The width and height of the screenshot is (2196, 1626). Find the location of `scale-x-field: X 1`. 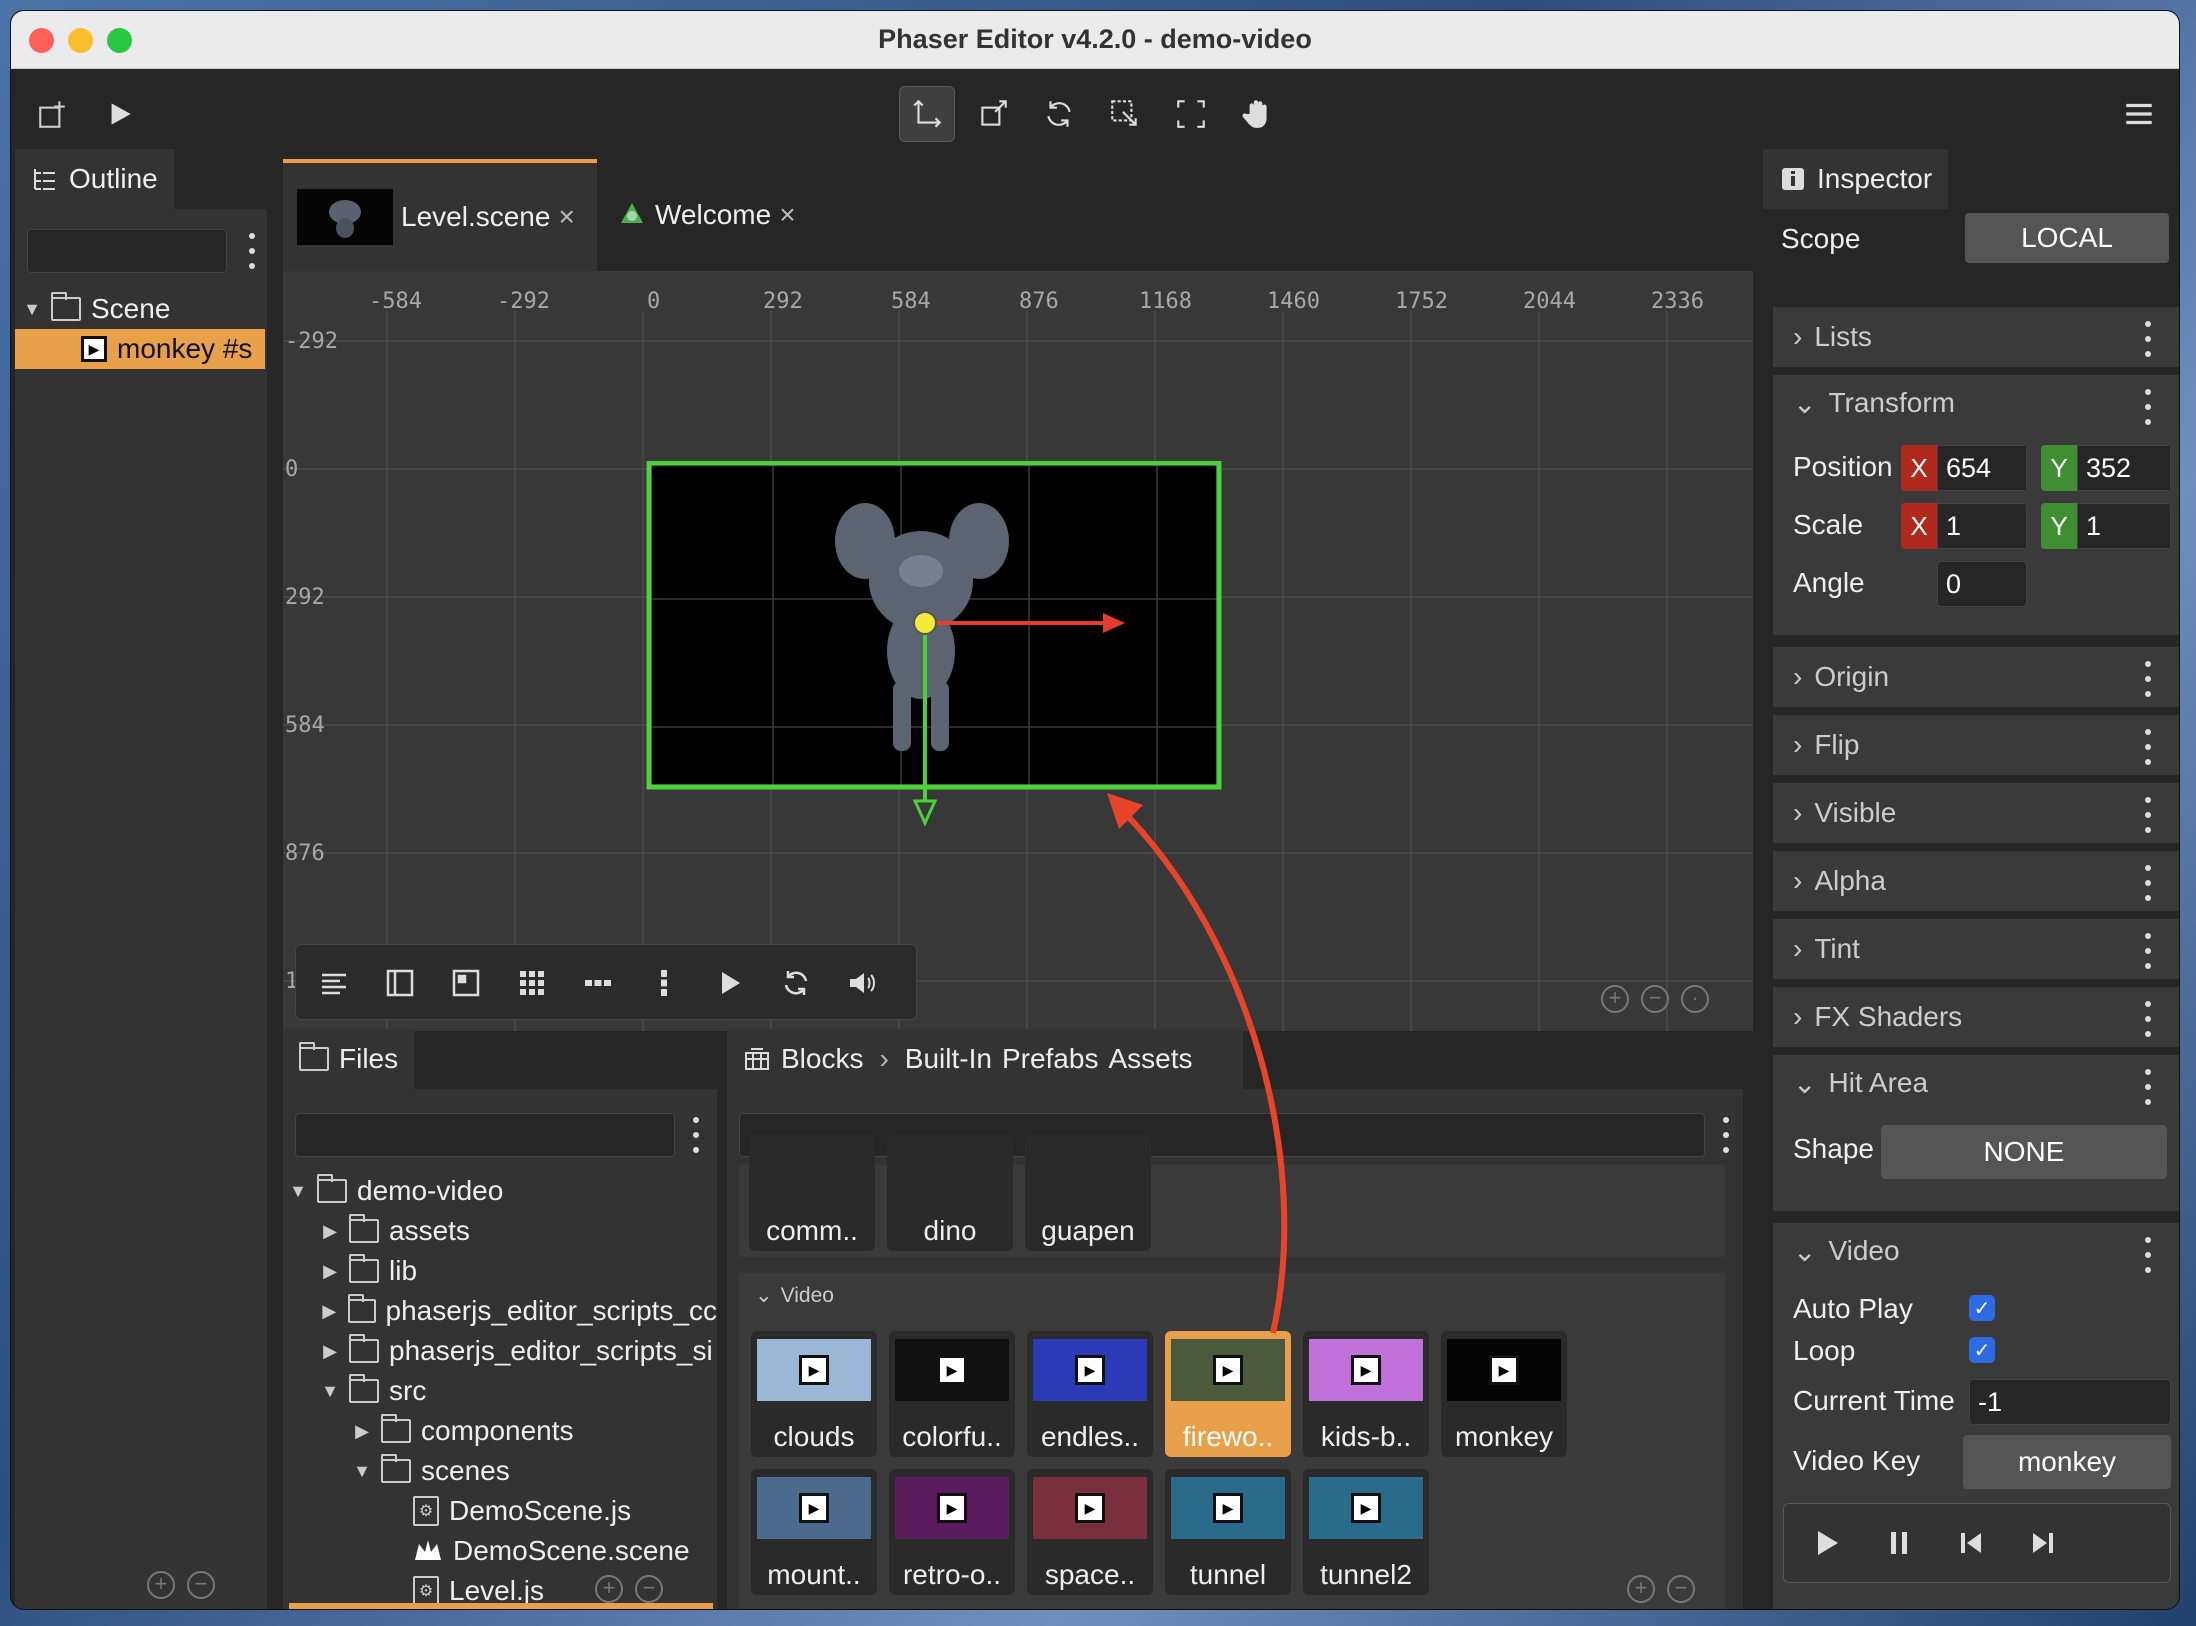

scale-x-field: X 1 is located at coordinates (1964, 526).